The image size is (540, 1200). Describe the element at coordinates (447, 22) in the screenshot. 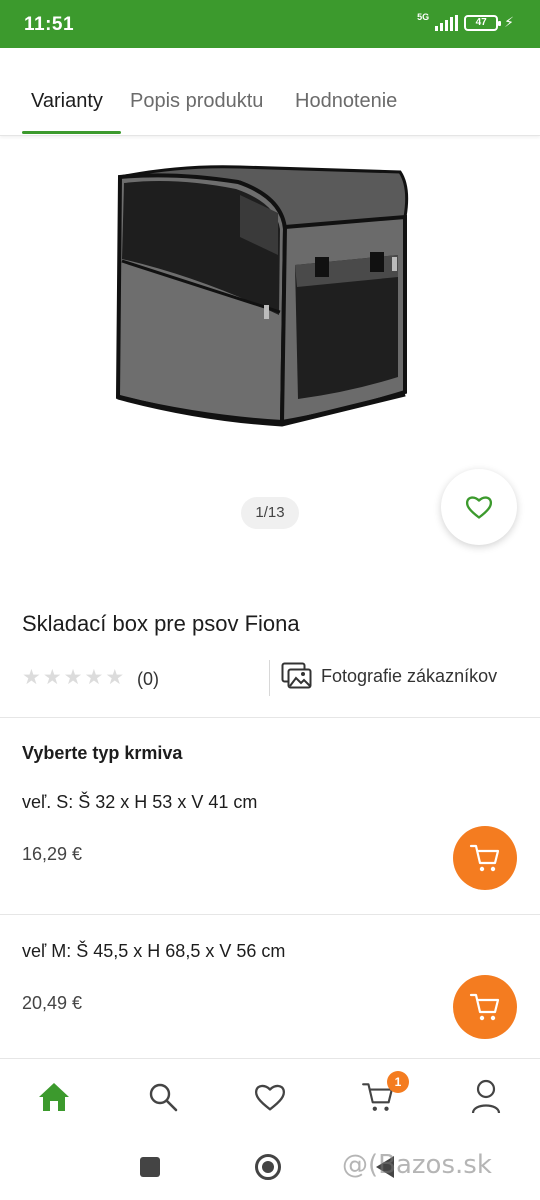

I see `signal-icon` at that location.